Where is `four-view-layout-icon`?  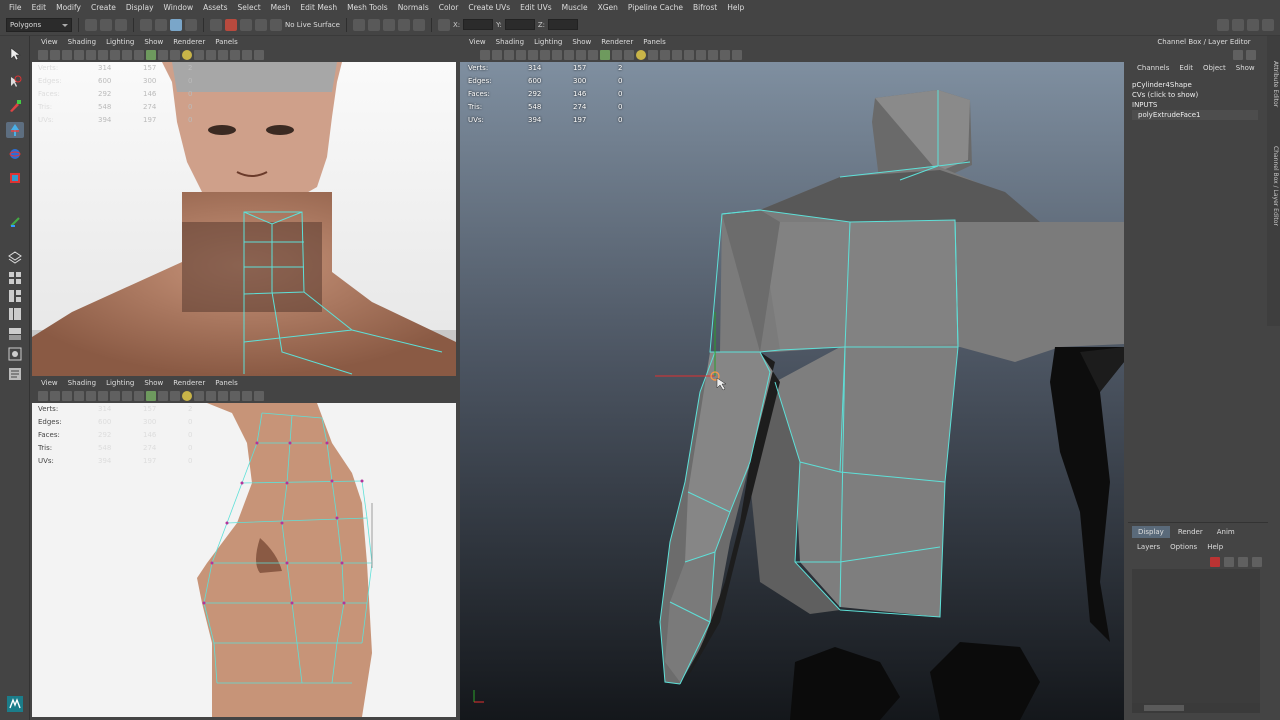 four-view-layout-icon is located at coordinates (15, 278).